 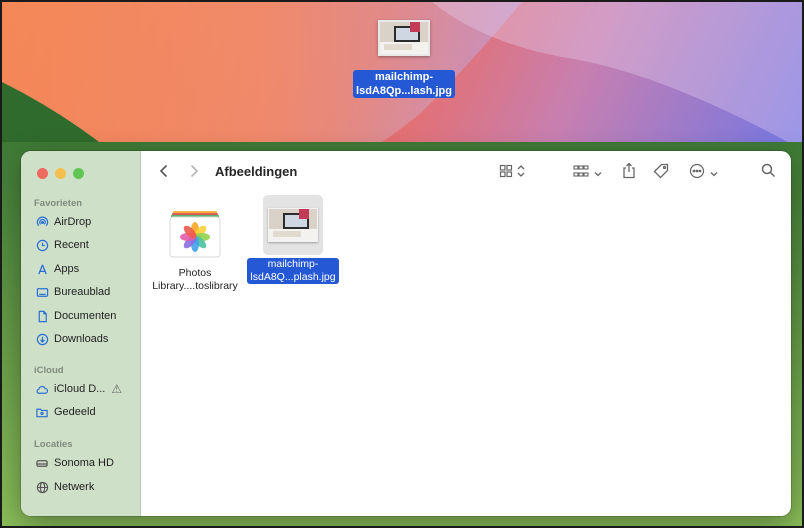 I want to click on minimize-button, so click(x=60, y=173).